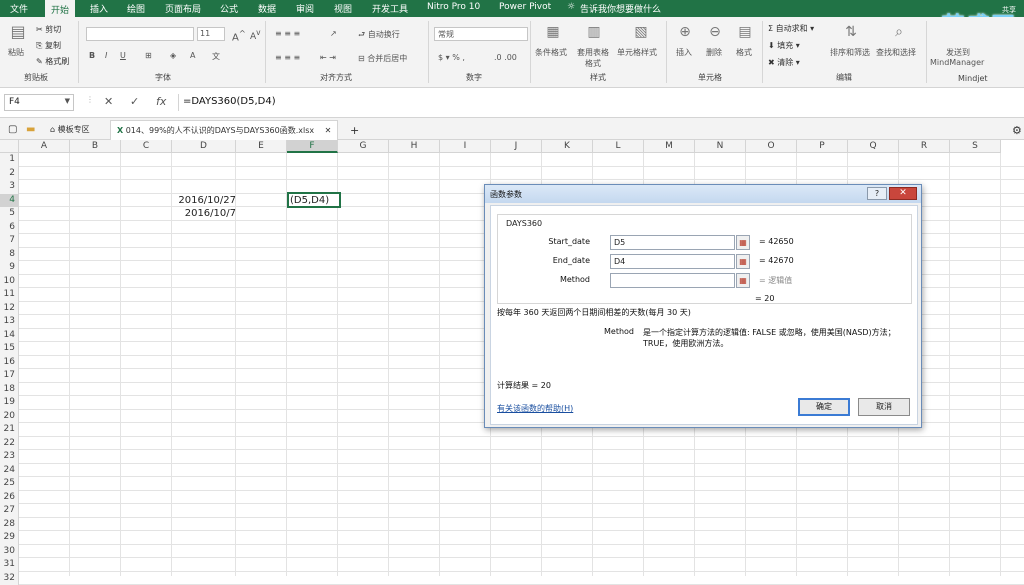 This screenshot has width=1024, height=585. I want to click on insert-cells-button: 插入, so click(684, 52).